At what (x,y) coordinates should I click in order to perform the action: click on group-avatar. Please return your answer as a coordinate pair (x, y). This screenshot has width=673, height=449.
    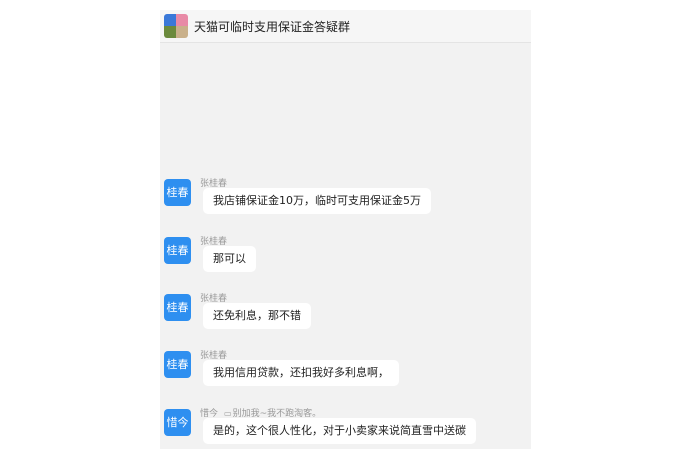
    Looking at the image, I should click on (176, 26).